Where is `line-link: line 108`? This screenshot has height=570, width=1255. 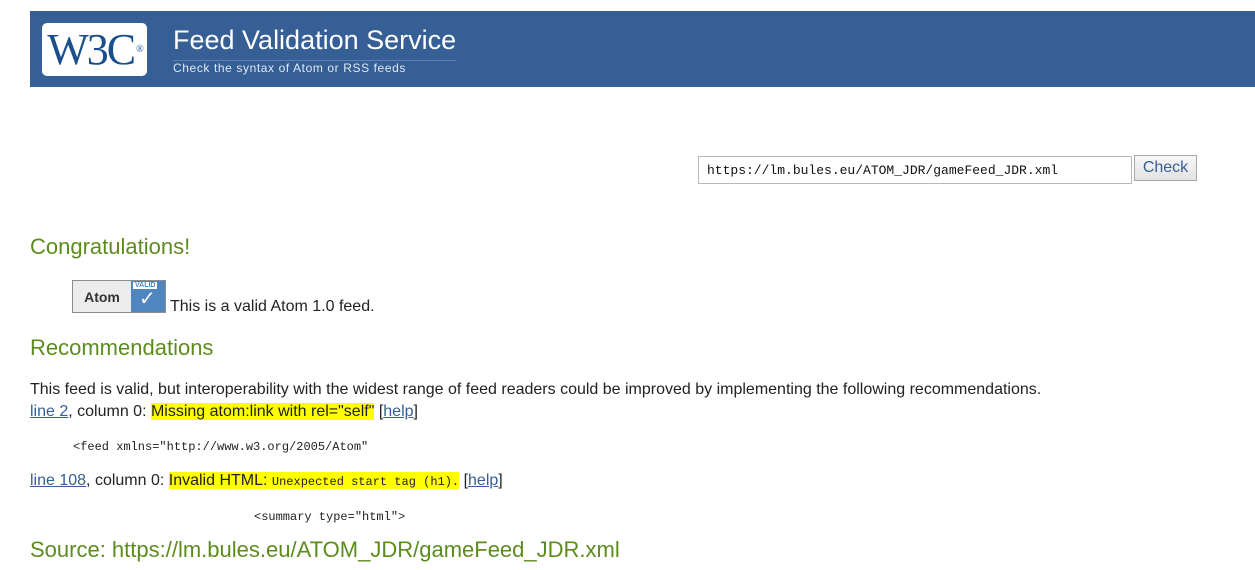
line-link: line 108 is located at coordinates (58, 480).